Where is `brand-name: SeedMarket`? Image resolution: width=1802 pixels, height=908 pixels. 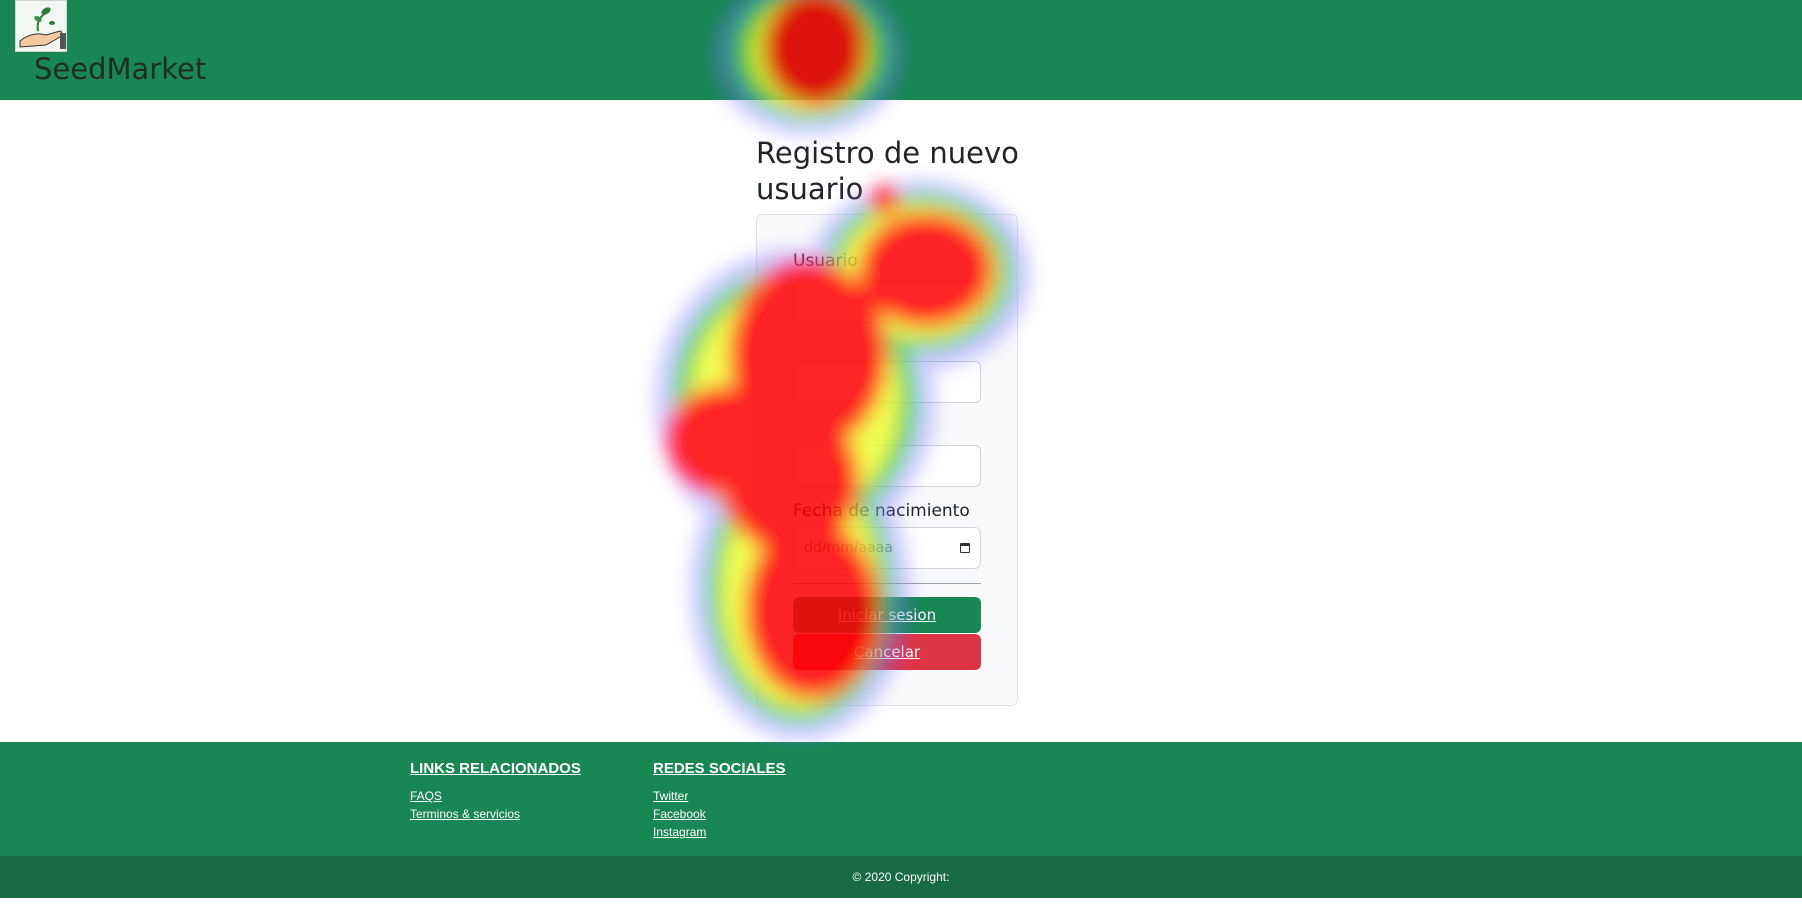
brand-name: SeedMarket is located at coordinates (120, 69).